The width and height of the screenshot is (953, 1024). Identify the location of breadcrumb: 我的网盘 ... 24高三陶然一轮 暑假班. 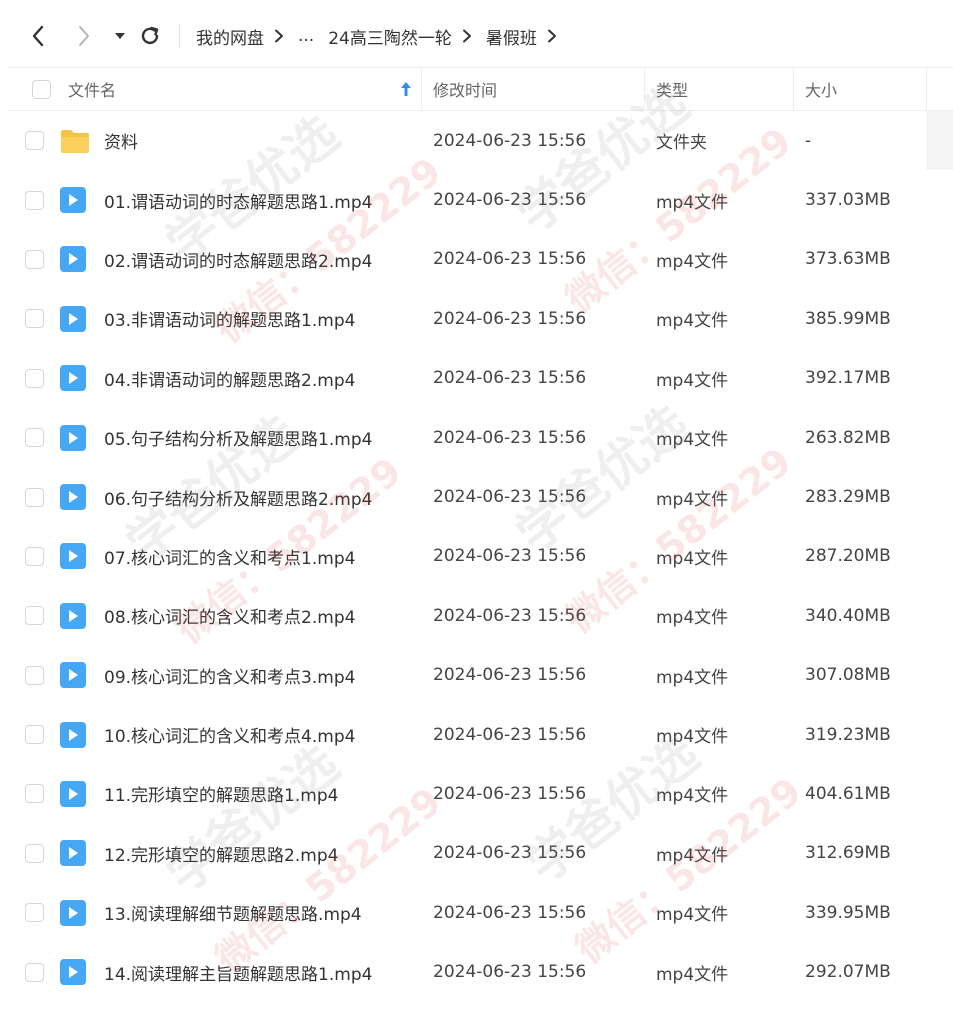
(383, 36).